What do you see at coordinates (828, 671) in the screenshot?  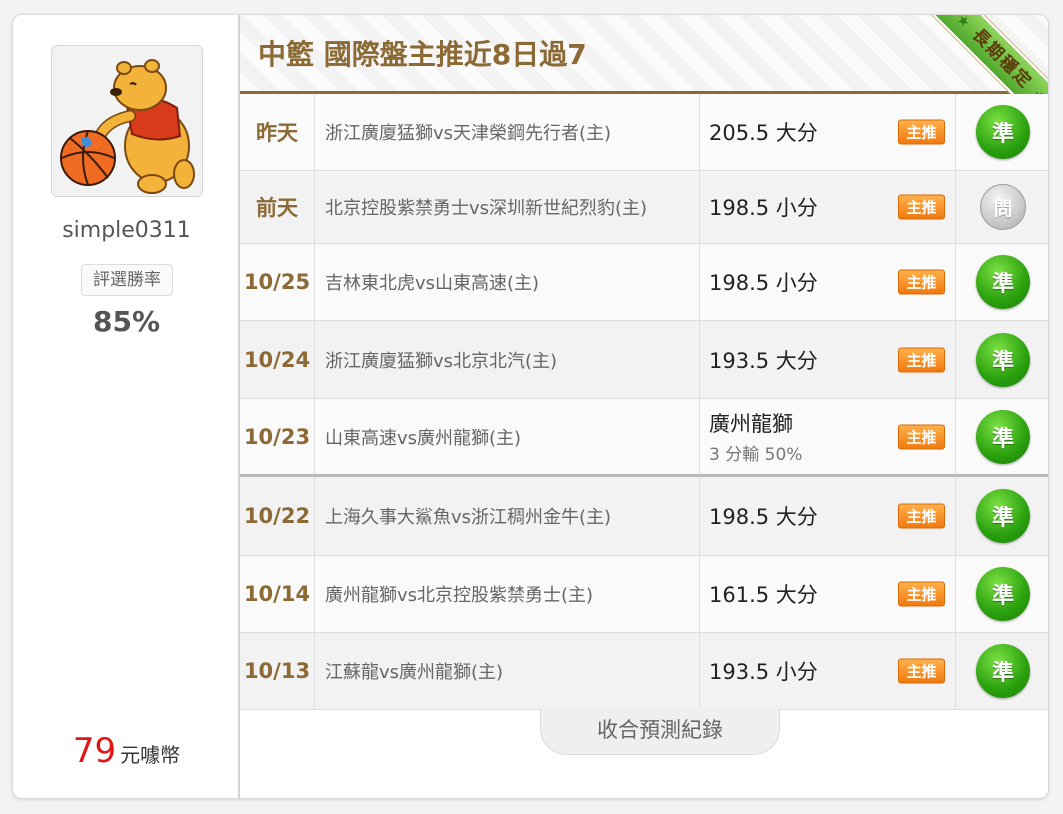 I see `row-pick: 193.5 小分 主推` at bounding box center [828, 671].